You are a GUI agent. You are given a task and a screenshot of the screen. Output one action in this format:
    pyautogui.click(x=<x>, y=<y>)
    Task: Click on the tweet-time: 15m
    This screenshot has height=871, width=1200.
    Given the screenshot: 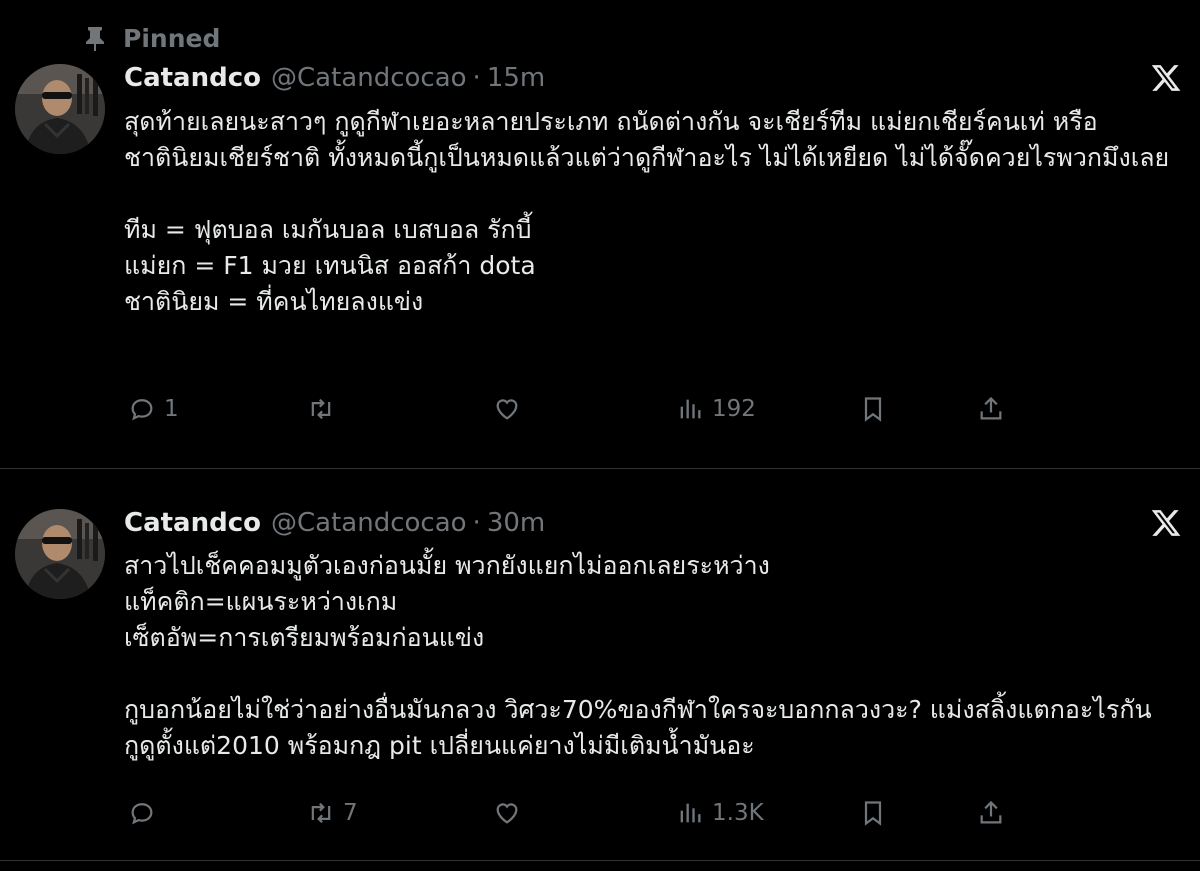 What is the action you would take?
    pyautogui.click(x=516, y=78)
    